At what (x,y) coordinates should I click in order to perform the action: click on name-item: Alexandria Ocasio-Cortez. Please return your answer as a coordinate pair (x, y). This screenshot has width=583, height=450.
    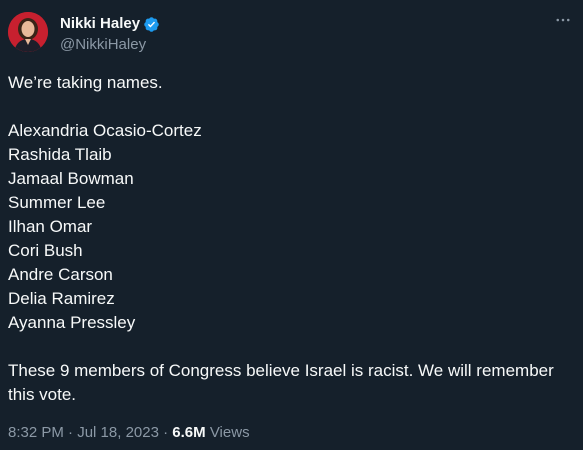
    Looking at the image, I should click on (105, 130).